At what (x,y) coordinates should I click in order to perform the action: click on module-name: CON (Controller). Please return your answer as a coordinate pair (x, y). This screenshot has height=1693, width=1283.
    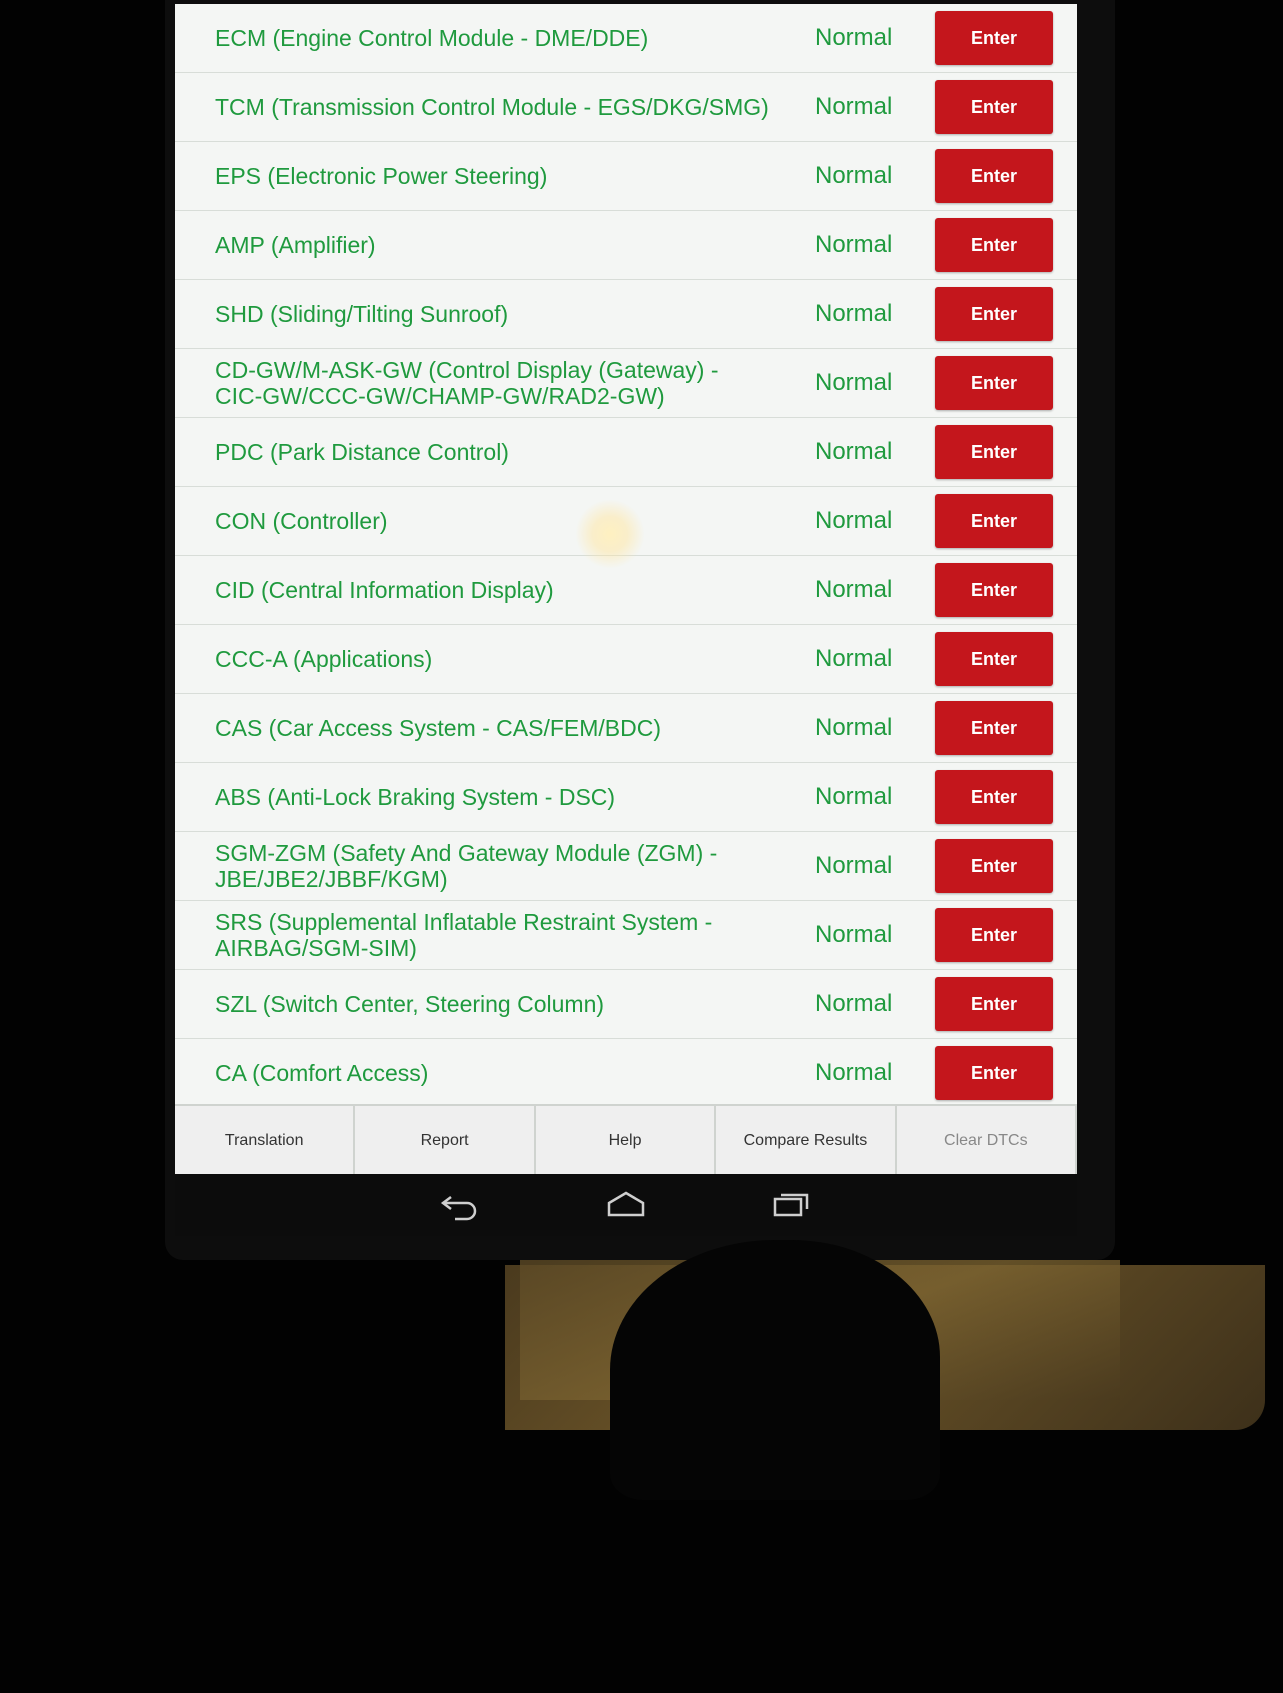
    Looking at the image, I should click on (301, 521).